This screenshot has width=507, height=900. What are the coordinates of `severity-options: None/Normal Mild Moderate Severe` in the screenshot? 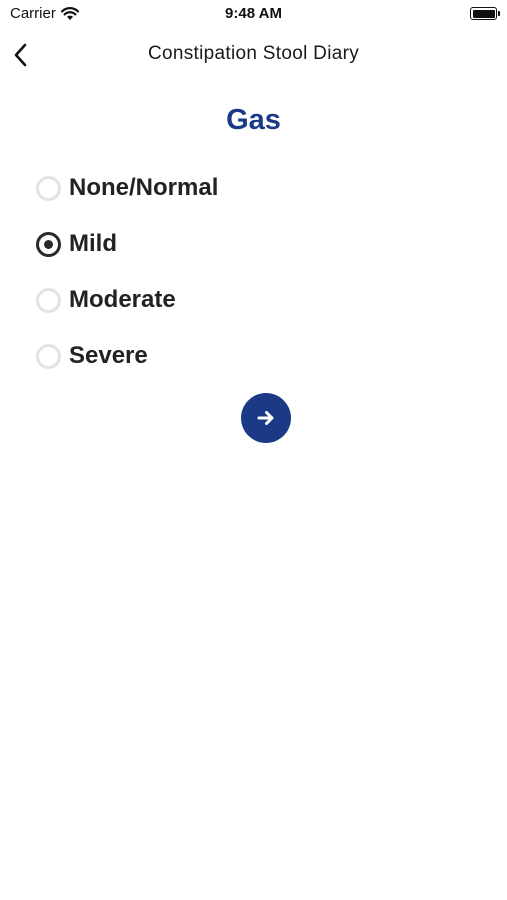 It's located at (127, 272).